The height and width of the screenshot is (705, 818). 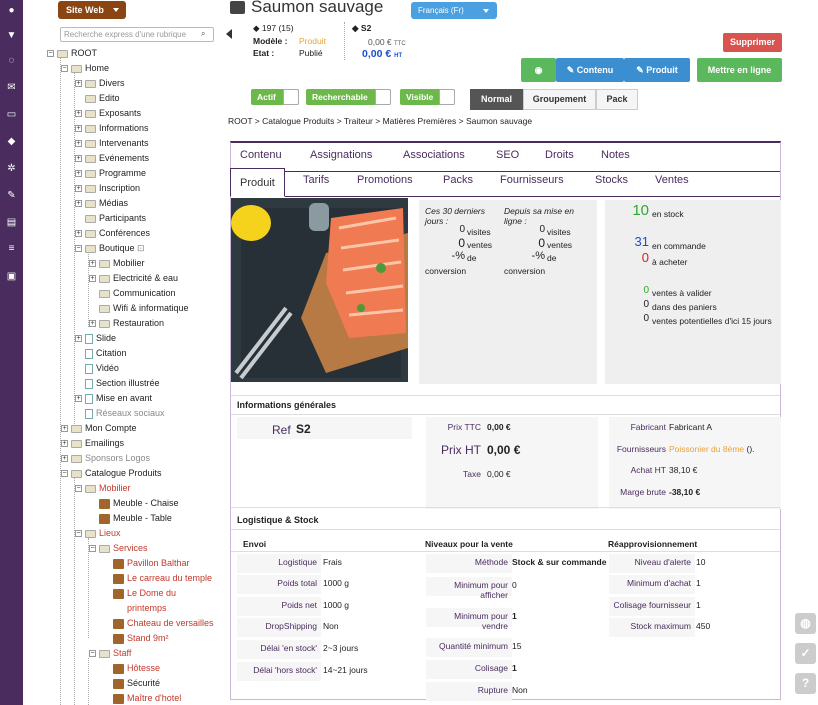 I want to click on tree-node: − Home, so click(x=85, y=68).